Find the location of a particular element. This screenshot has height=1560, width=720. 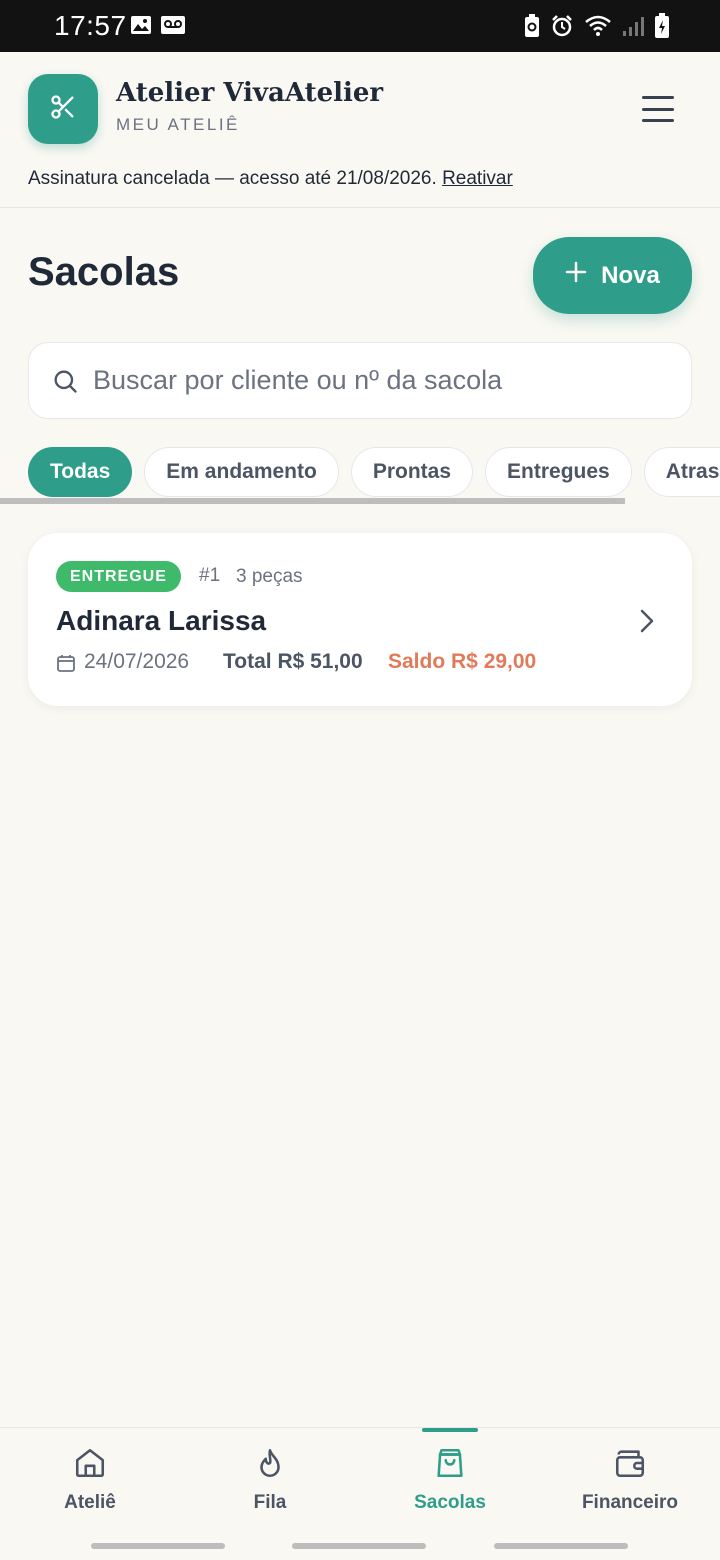

home-icon is located at coordinates (90, 1464).